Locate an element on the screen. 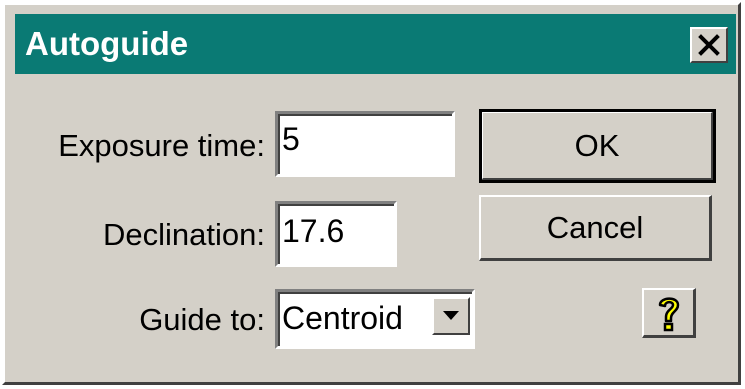 Image resolution: width=745 pixels, height=389 pixels. exposure-time-label: Exposure time: is located at coordinates (161, 145).